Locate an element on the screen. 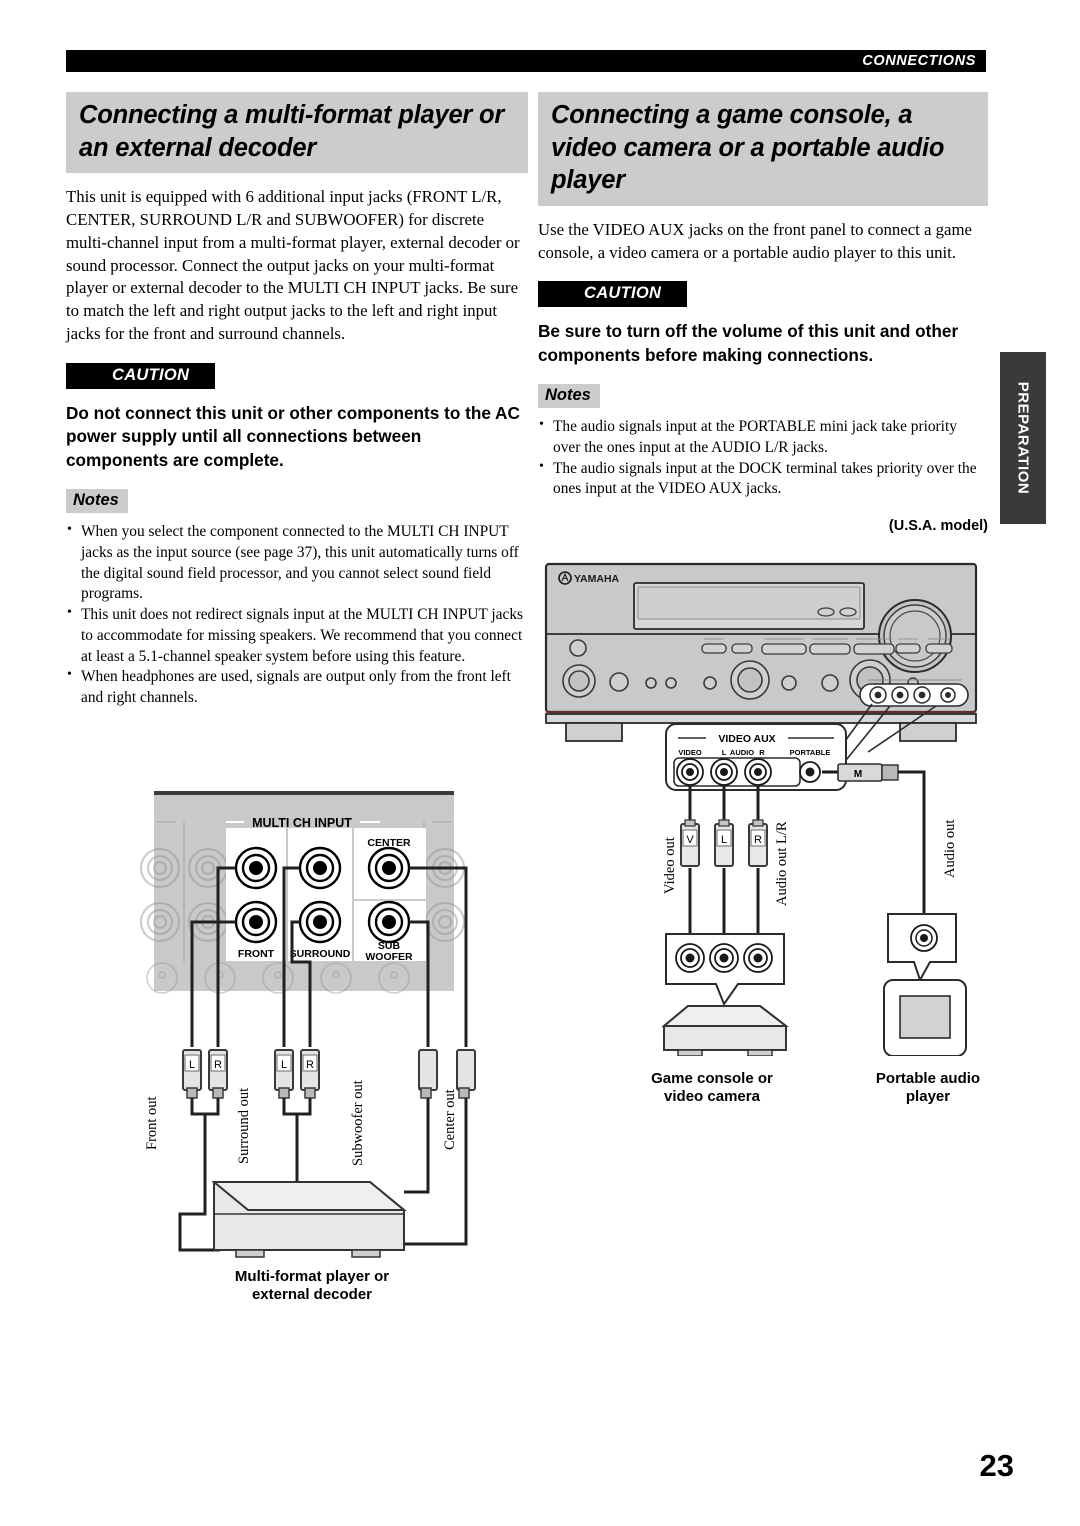 The width and height of the screenshot is (1080, 1526). jack-label-center: CENTER is located at coordinates (389, 843).